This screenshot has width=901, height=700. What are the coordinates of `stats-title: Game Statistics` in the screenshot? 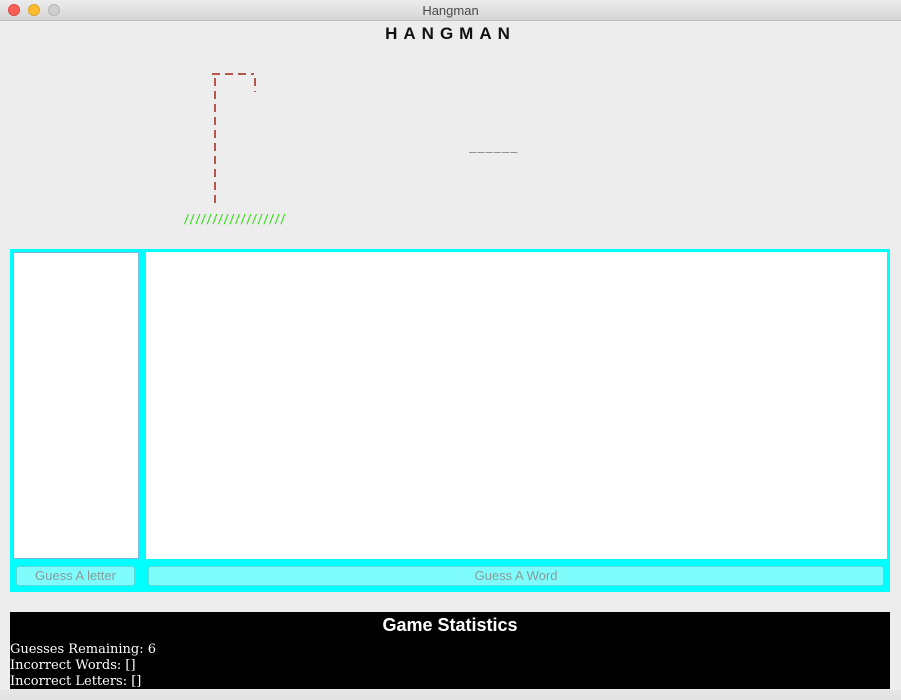 It's located at (450, 625).